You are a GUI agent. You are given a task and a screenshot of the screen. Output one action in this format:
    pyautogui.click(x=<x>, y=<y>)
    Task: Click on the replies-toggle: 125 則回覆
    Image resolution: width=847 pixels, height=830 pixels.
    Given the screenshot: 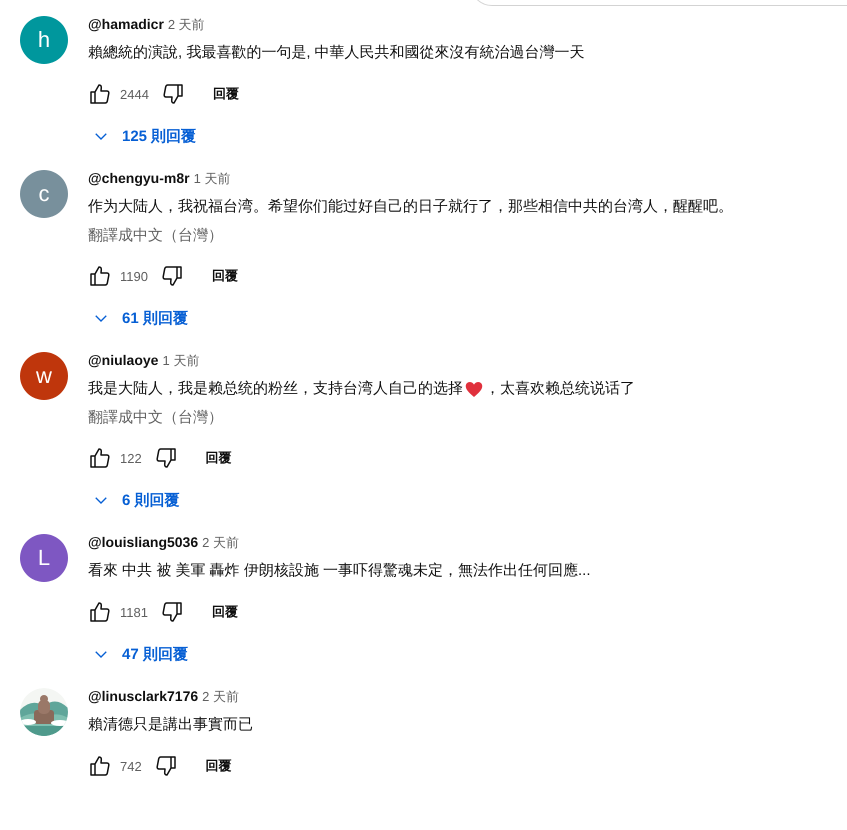 What is the action you would take?
    pyautogui.click(x=142, y=136)
    